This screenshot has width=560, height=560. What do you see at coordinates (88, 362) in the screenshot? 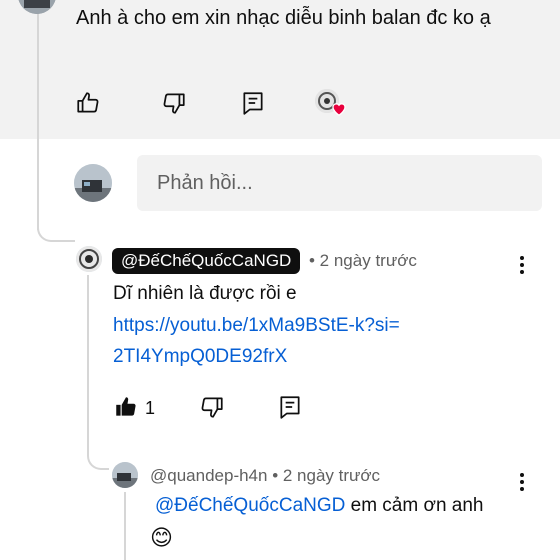
I see `reply-thread-line` at bounding box center [88, 362].